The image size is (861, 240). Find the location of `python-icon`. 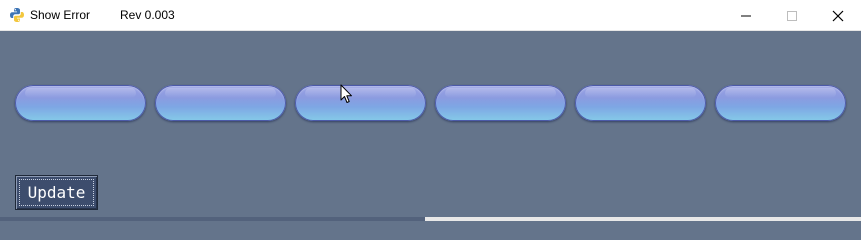

python-icon is located at coordinates (17, 15).